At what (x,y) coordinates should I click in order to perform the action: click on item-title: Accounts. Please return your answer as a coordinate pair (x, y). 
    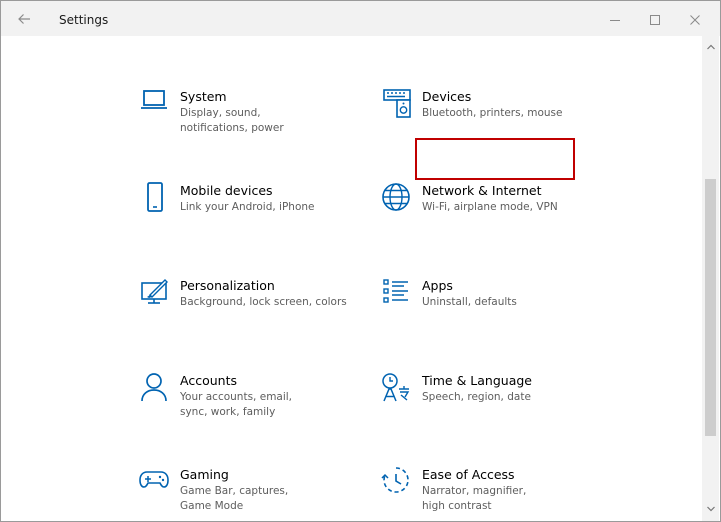
    Looking at the image, I should click on (208, 380).